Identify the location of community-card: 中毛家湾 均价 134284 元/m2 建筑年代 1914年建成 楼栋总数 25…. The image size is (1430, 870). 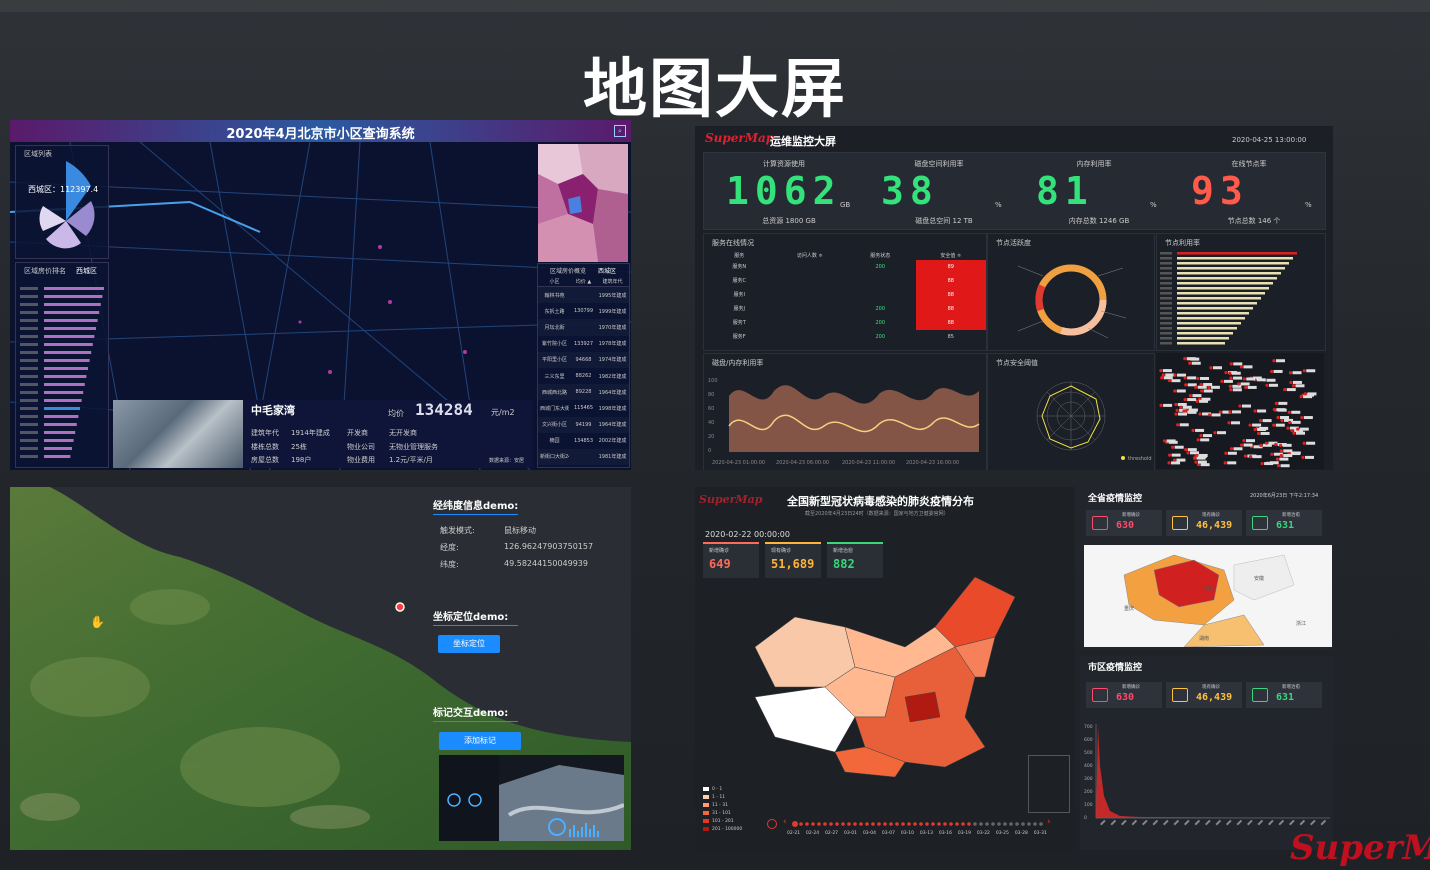
(323, 434).